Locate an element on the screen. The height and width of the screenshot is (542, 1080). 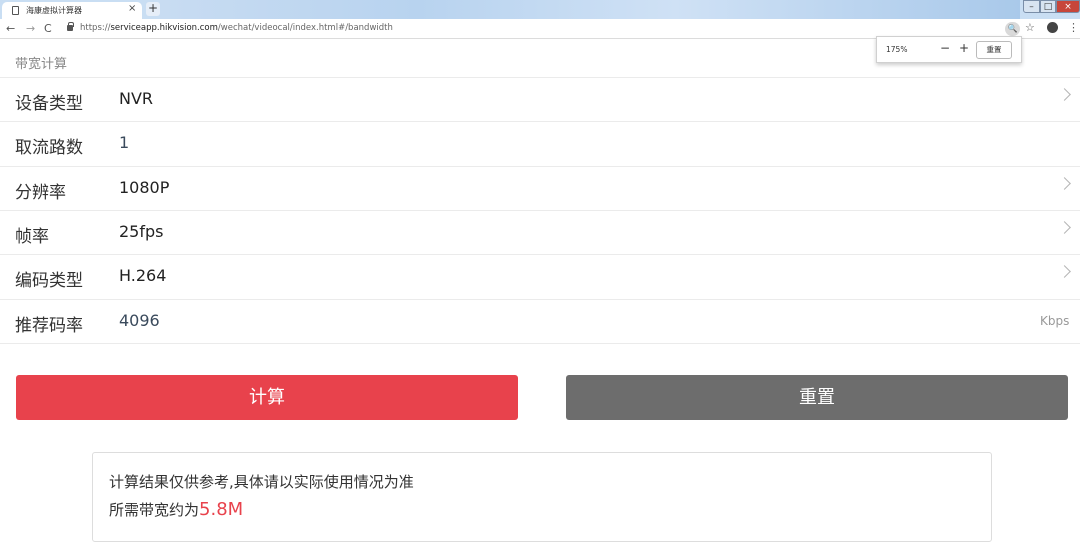
tab-title: 海康虚拟计算器 is located at coordinates (54, 10).